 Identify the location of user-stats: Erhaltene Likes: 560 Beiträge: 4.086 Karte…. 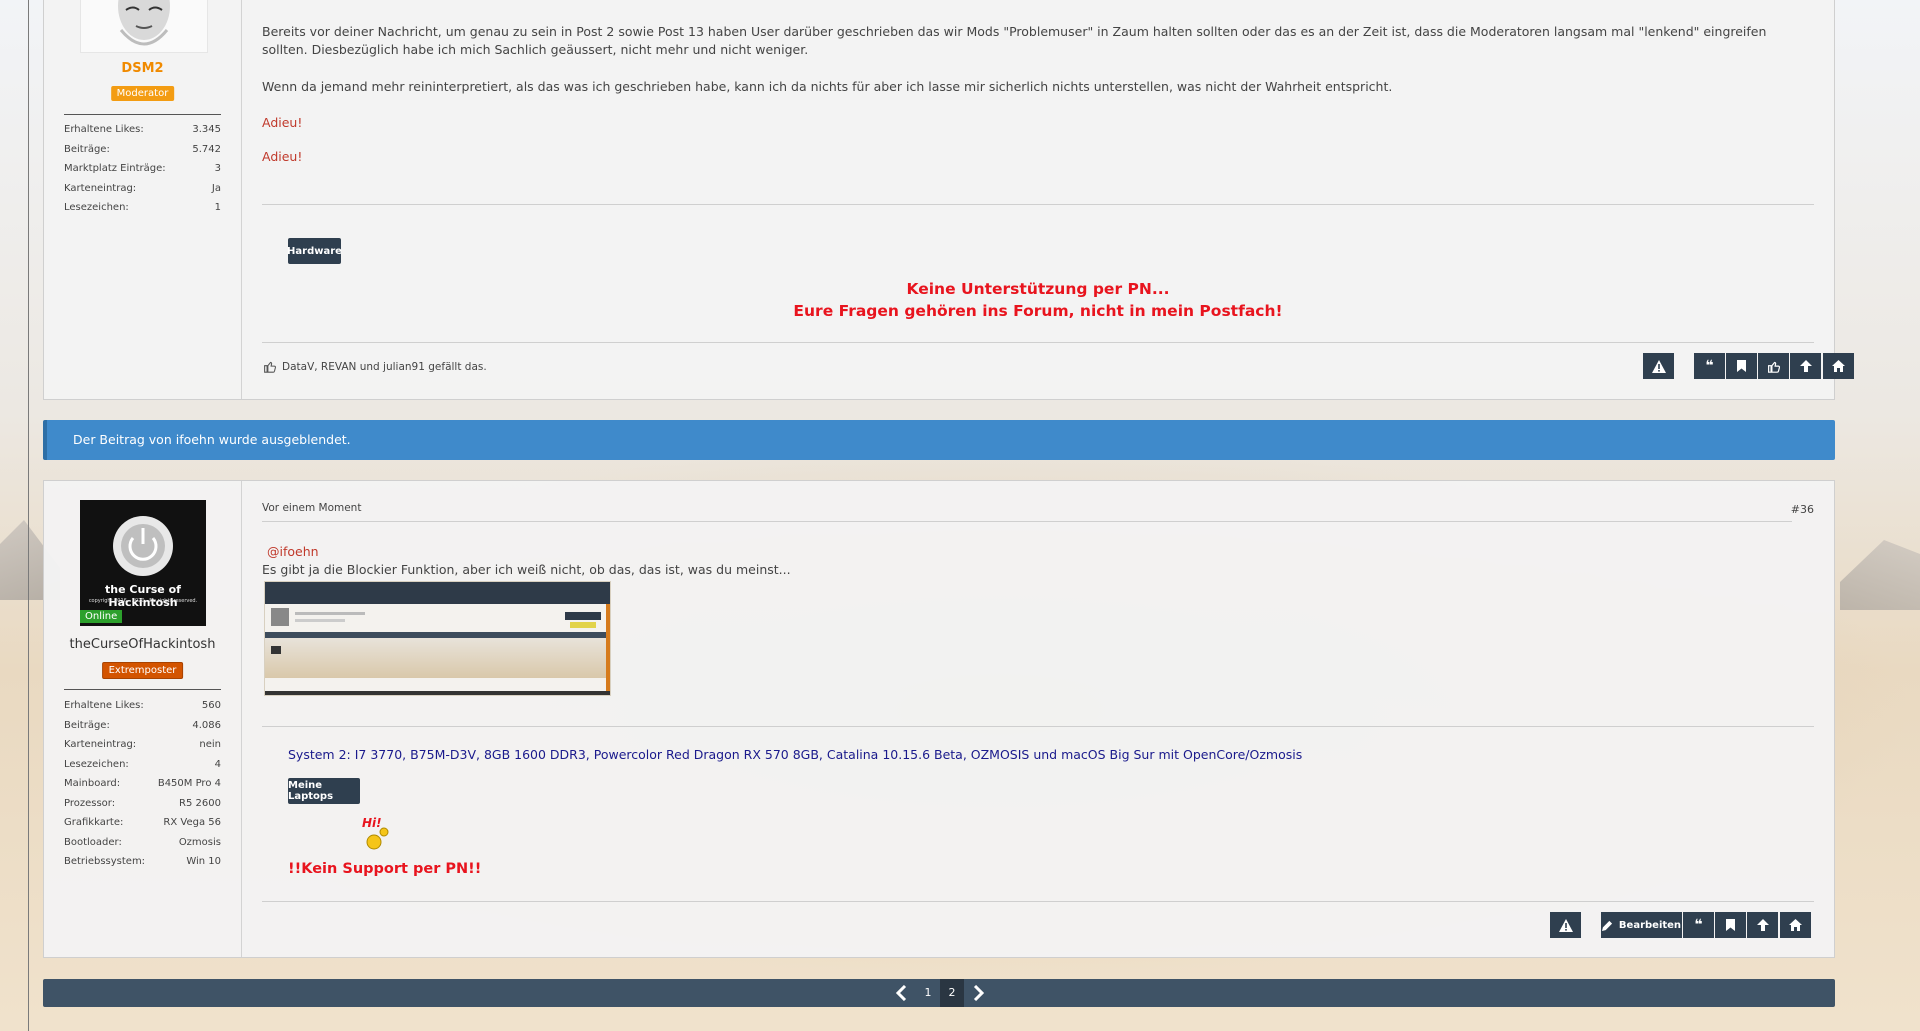
(142, 784).